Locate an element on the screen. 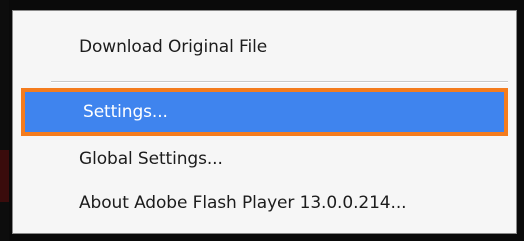  background-strip is located at coordinates (4, 176).